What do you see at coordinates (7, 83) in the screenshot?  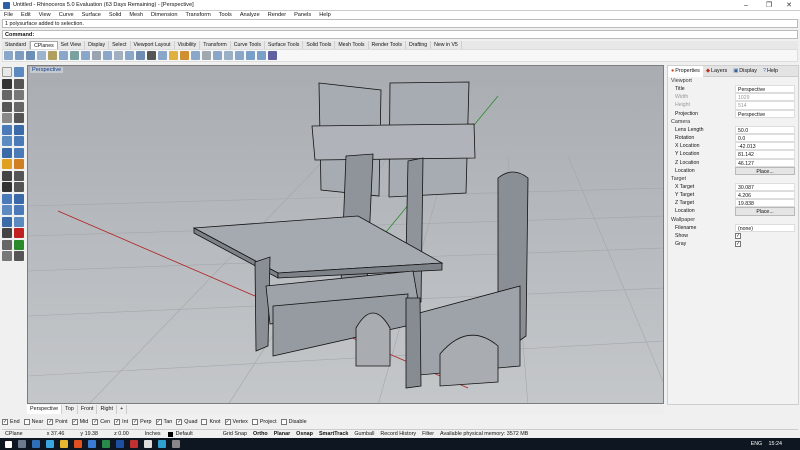 I see `polyline-icon` at bounding box center [7, 83].